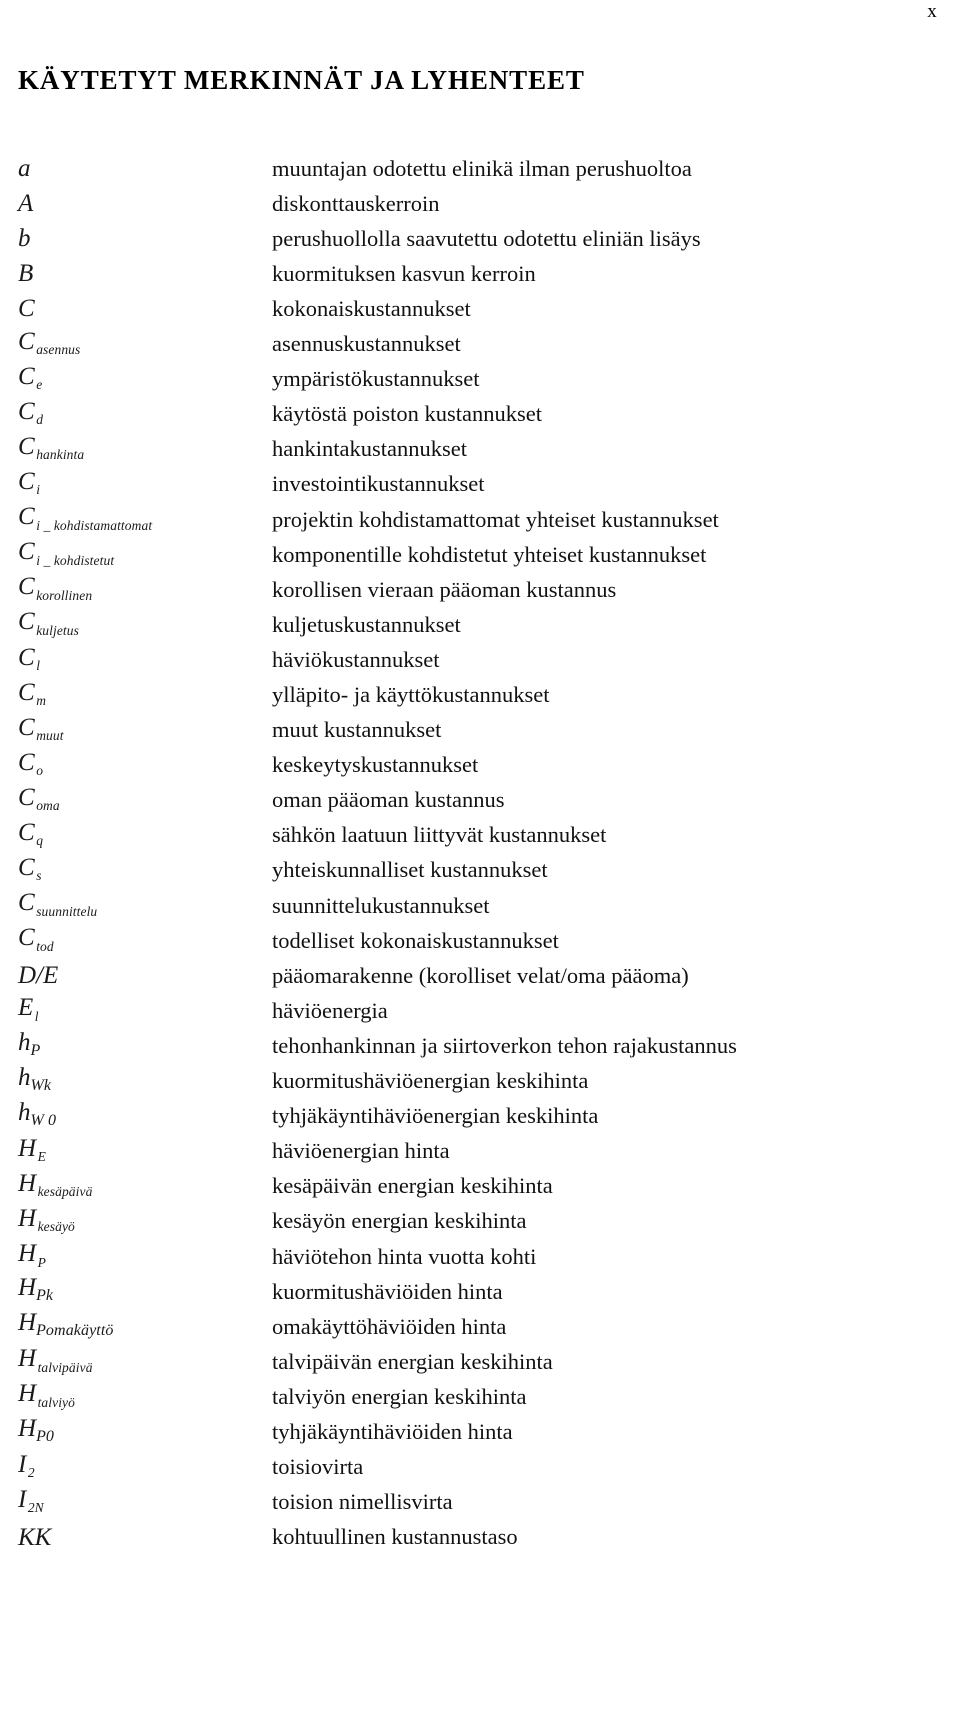 Image resolution: width=960 pixels, height=1717 pixels. Describe the element at coordinates (75, 1331) in the screenshot. I see `symbol-subscript: Pomakäyttö` at that location.